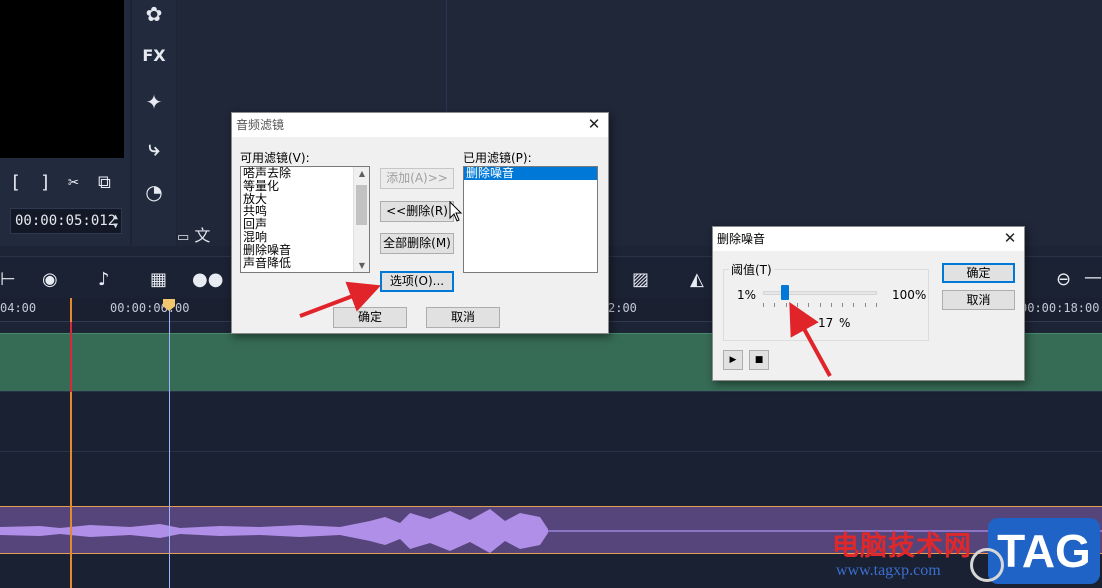 The image size is (1102, 588). I want to click on library-tab-label: 文, so click(202, 235).